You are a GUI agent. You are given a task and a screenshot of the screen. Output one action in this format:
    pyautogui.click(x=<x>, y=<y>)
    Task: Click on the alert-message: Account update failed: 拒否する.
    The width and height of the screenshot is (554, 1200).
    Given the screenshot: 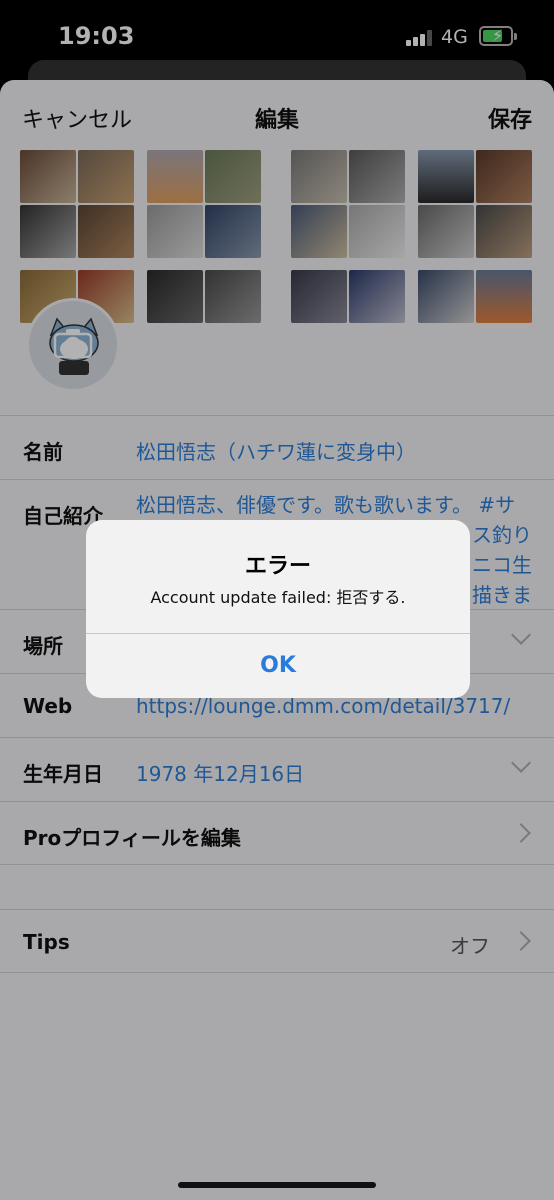 What is the action you would take?
    pyautogui.click(x=278, y=597)
    